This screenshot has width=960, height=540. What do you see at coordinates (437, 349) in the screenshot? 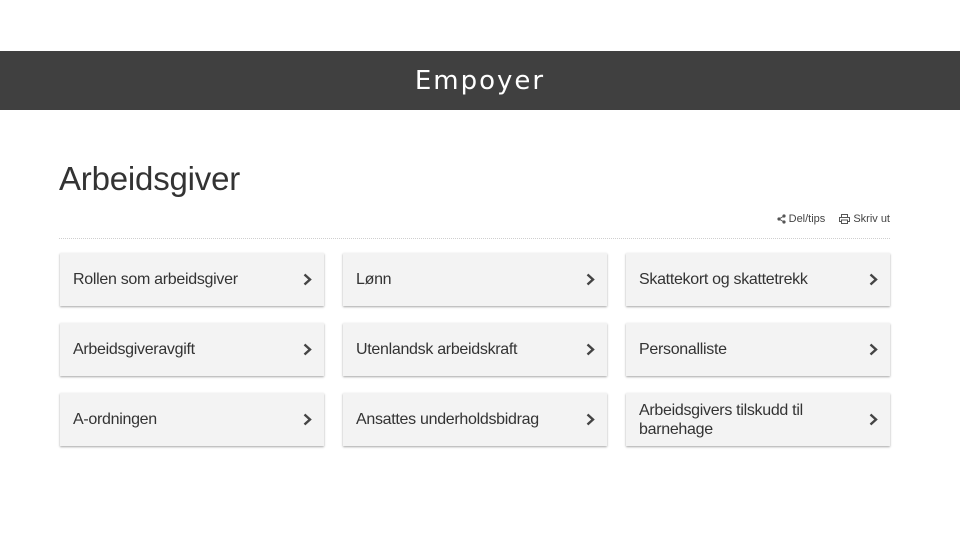
I see `topic-card-label: Utenlandsk arbeidskraft` at bounding box center [437, 349].